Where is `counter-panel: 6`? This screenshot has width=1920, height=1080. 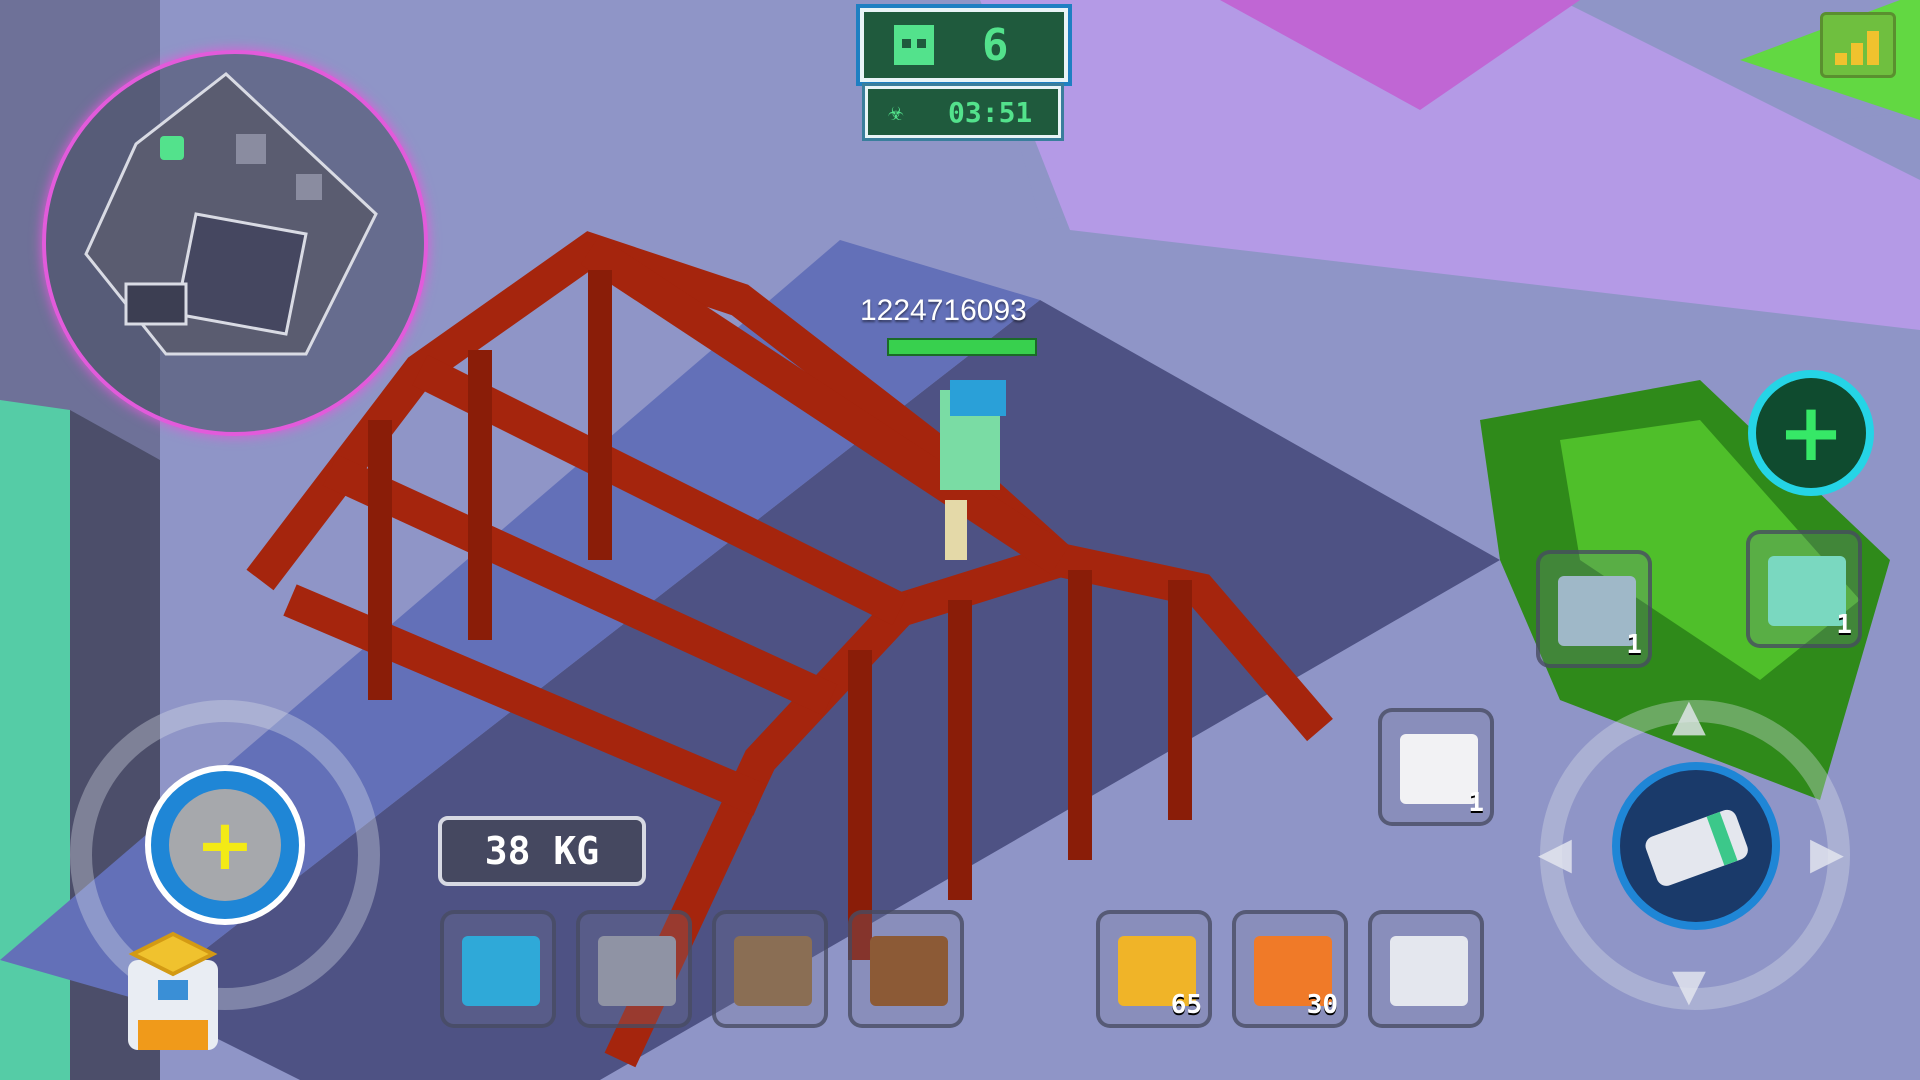
counter-panel: 6 is located at coordinates (964, 45).